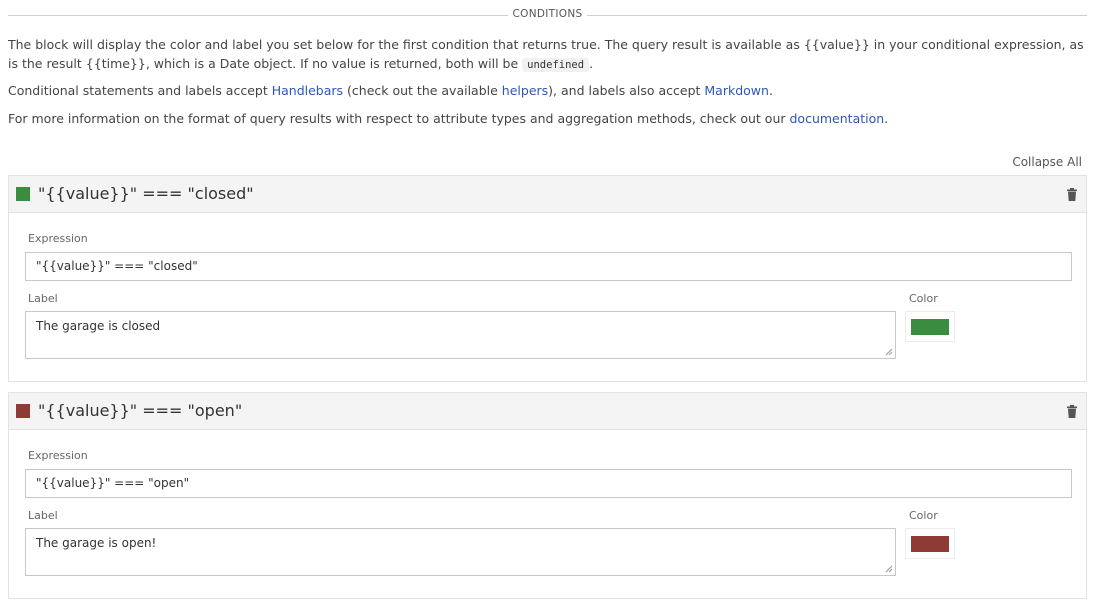  I want to click on label-textarea: The garage is open!, so click(460, 552).